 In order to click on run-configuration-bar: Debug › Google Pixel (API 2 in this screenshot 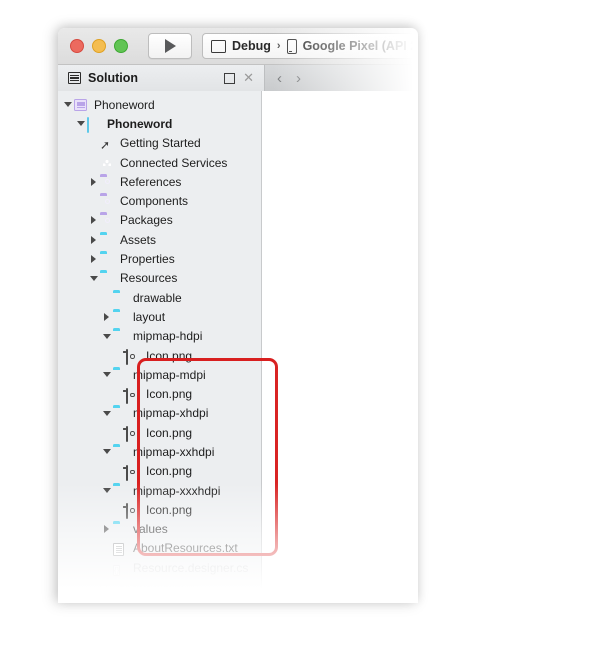, I will do `click(310, 46)`.